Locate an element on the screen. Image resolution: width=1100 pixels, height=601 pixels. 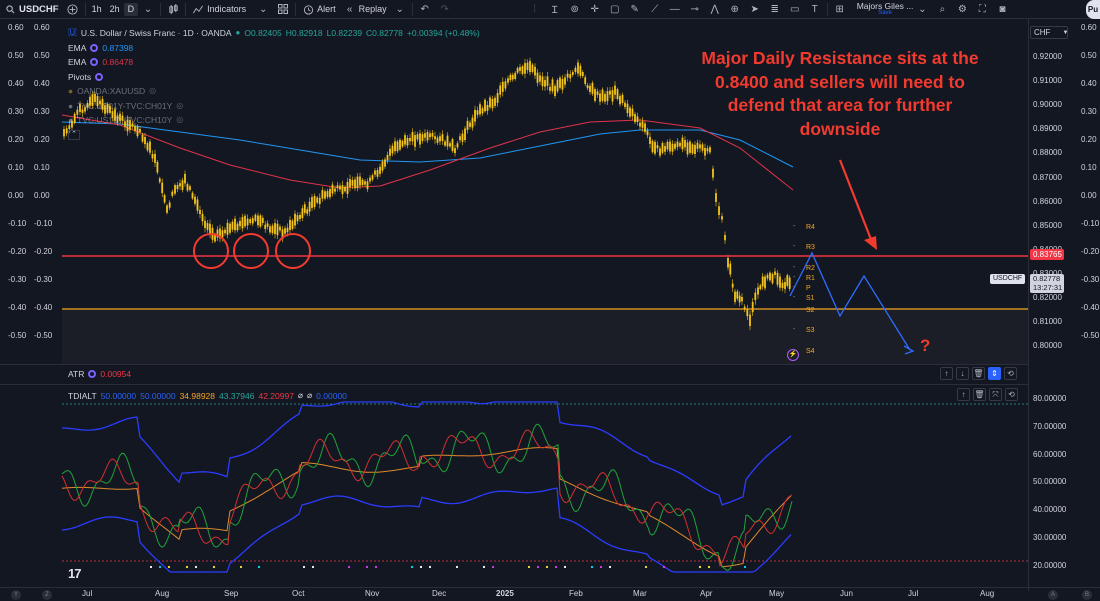
chevron-up-icon: ⌃ is located at coordinates (74, 134).